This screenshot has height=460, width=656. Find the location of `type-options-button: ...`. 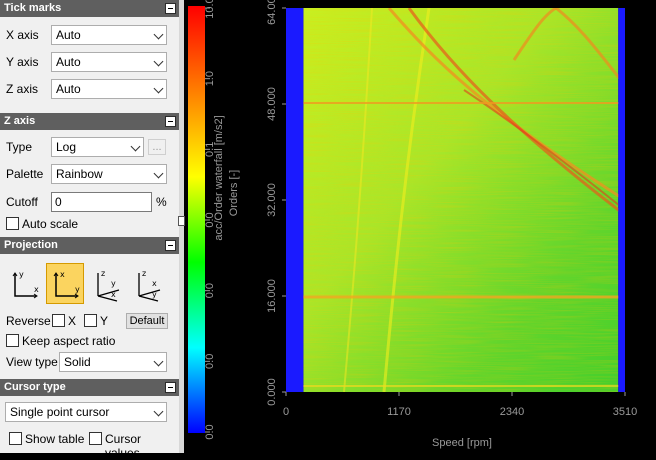

type-options-button: ... is located at coordinates (157, 147).